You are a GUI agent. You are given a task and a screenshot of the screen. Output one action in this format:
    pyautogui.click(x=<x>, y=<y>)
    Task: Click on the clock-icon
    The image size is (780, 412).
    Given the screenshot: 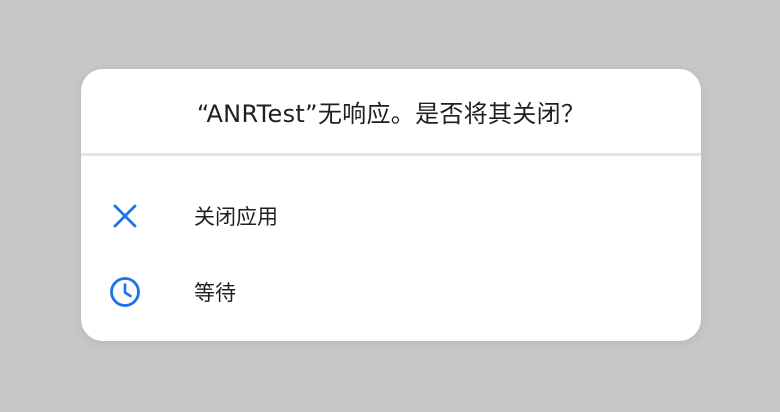 What is the action you would take?
    pyautogui.click(x=125, y=292)
    